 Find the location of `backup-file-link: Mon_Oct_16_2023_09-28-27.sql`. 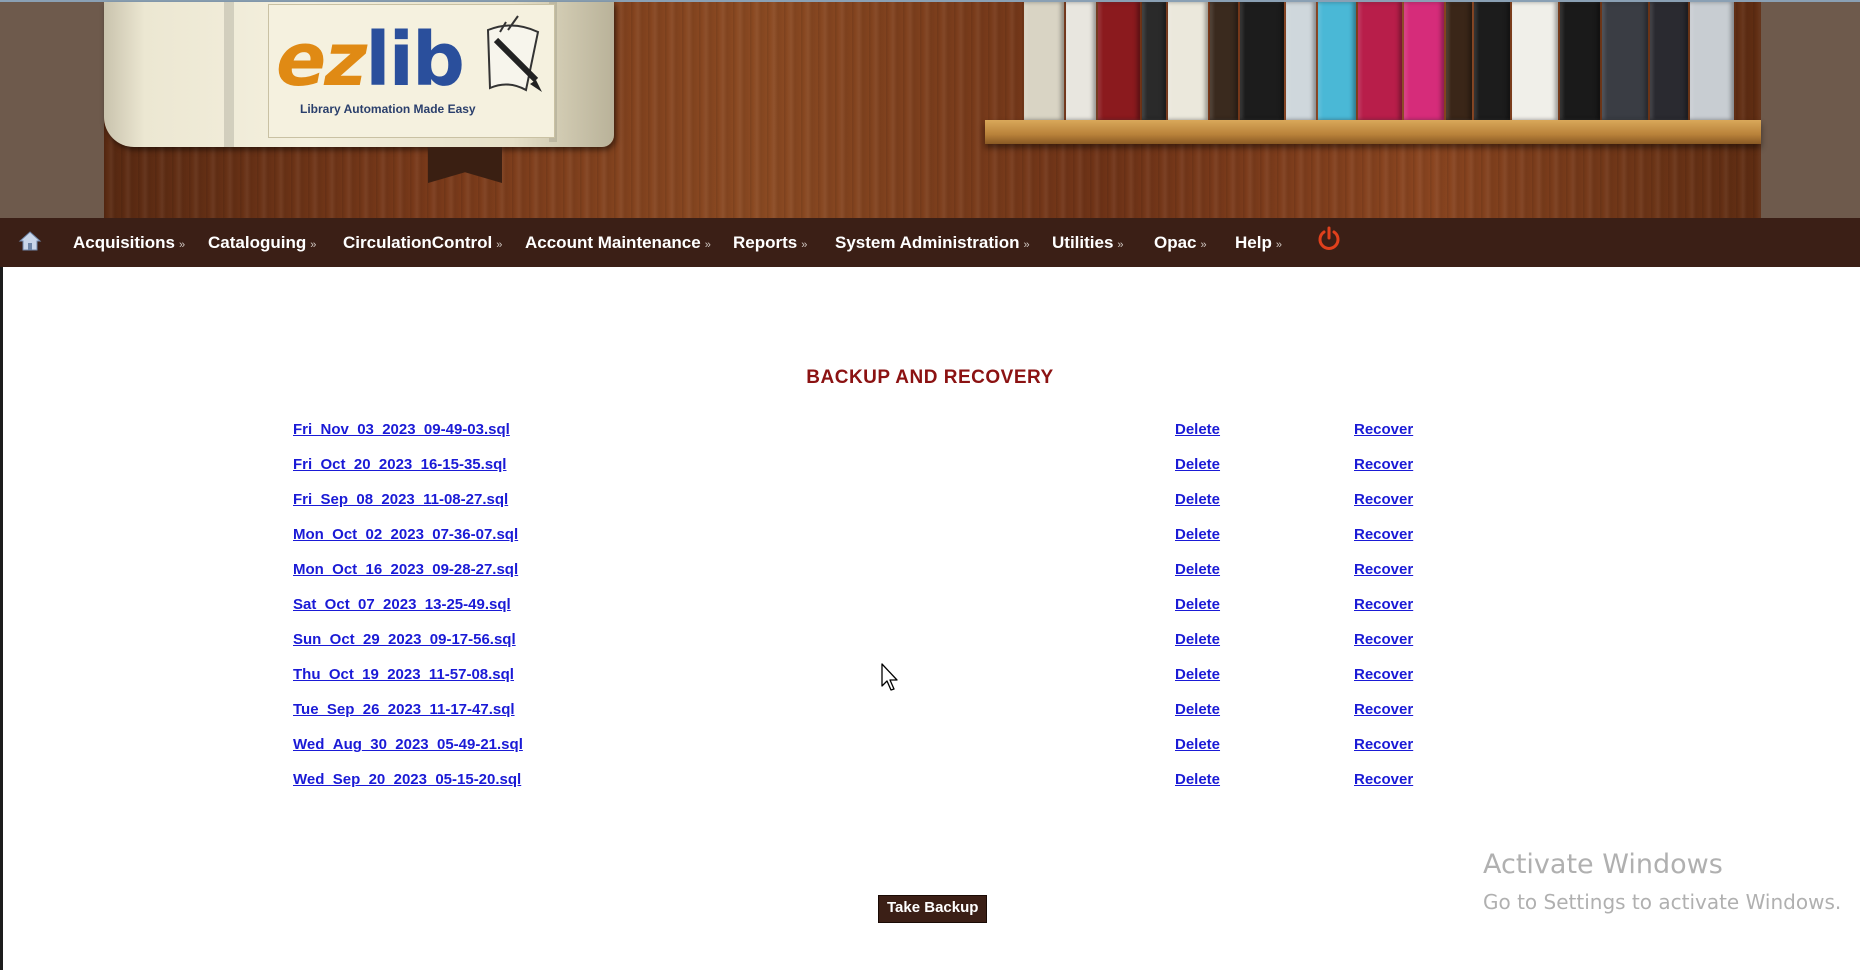

backup-file-link: Mon_Oct_16_2023_09-28-27.sql is located at coordinates (405, 569).